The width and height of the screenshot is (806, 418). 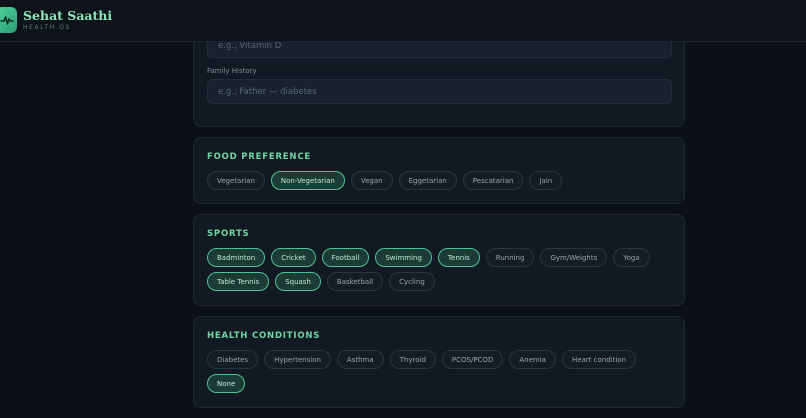 What do you see at coordinates (236, 257) in the screenshot?
I see `sport-chip-badminton: Badminton` at bounding box center [236, 257].